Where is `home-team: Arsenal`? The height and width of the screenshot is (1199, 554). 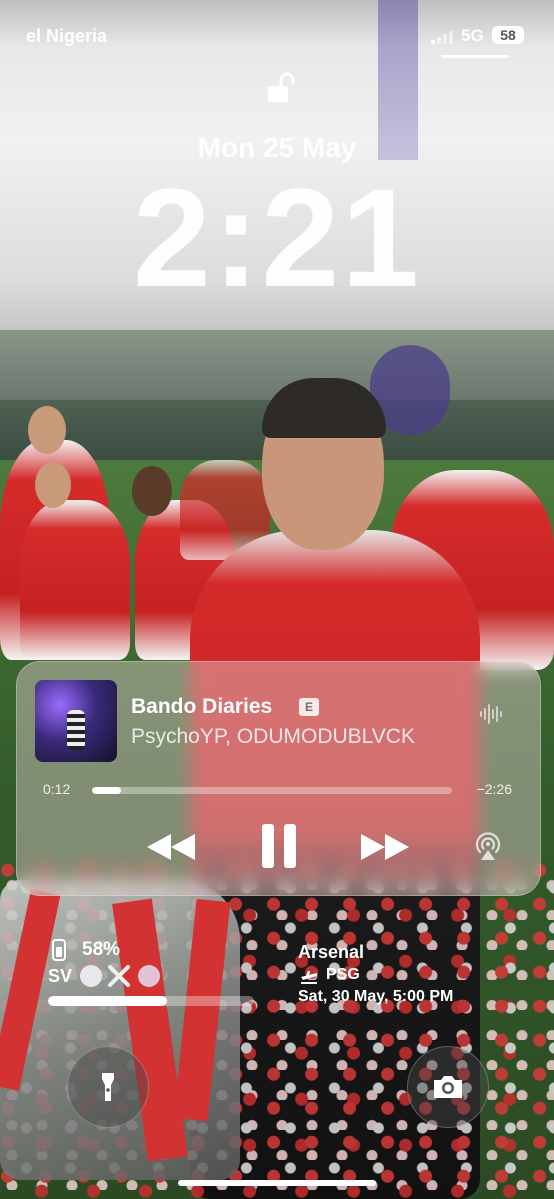 home-team: Arsenal is located at coordinates (331, 952).